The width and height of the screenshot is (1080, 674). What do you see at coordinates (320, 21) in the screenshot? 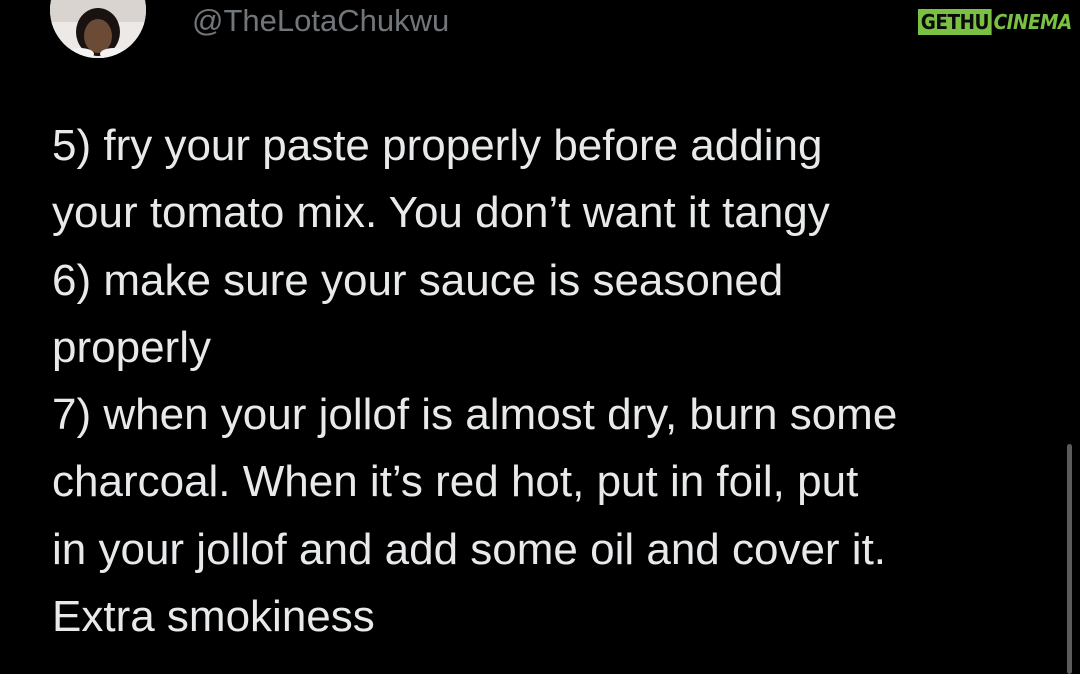
I see `user-handle: @TheLotaChukwu` at bounding box center [320, 21].